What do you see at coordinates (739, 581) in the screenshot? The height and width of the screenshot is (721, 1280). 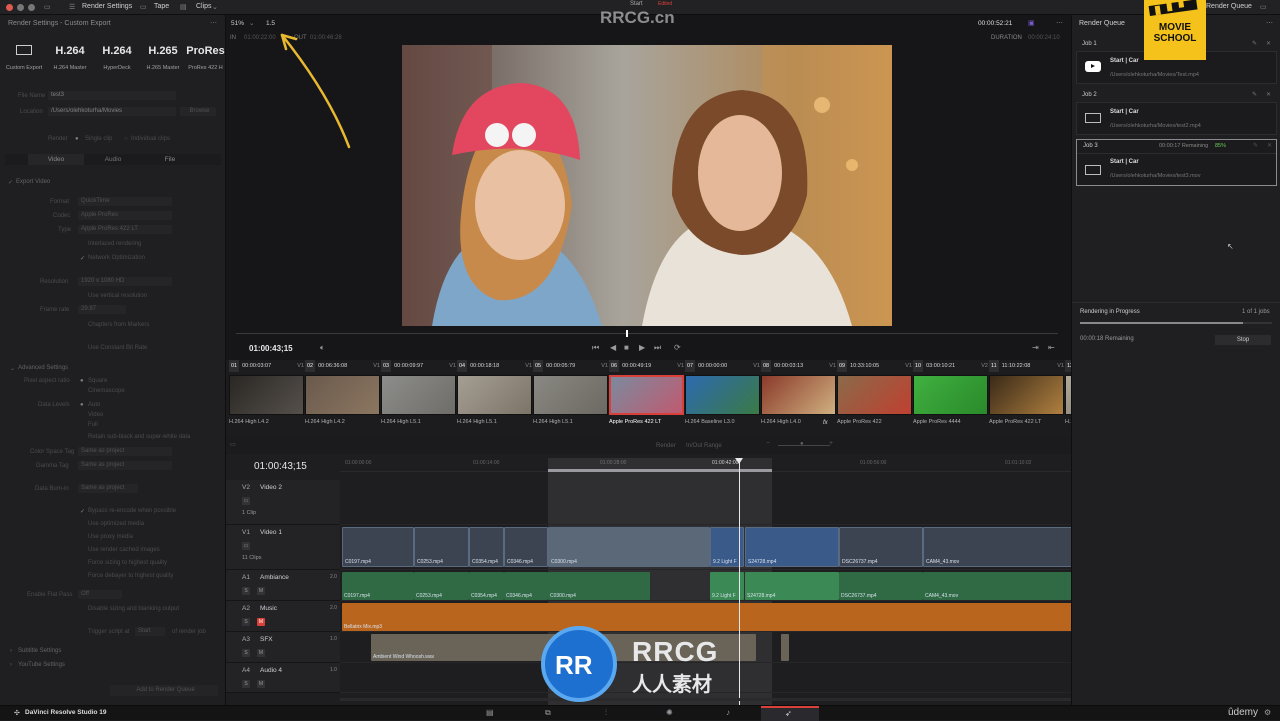 I see `timeline-playhead` at bounding box center [739, 581].